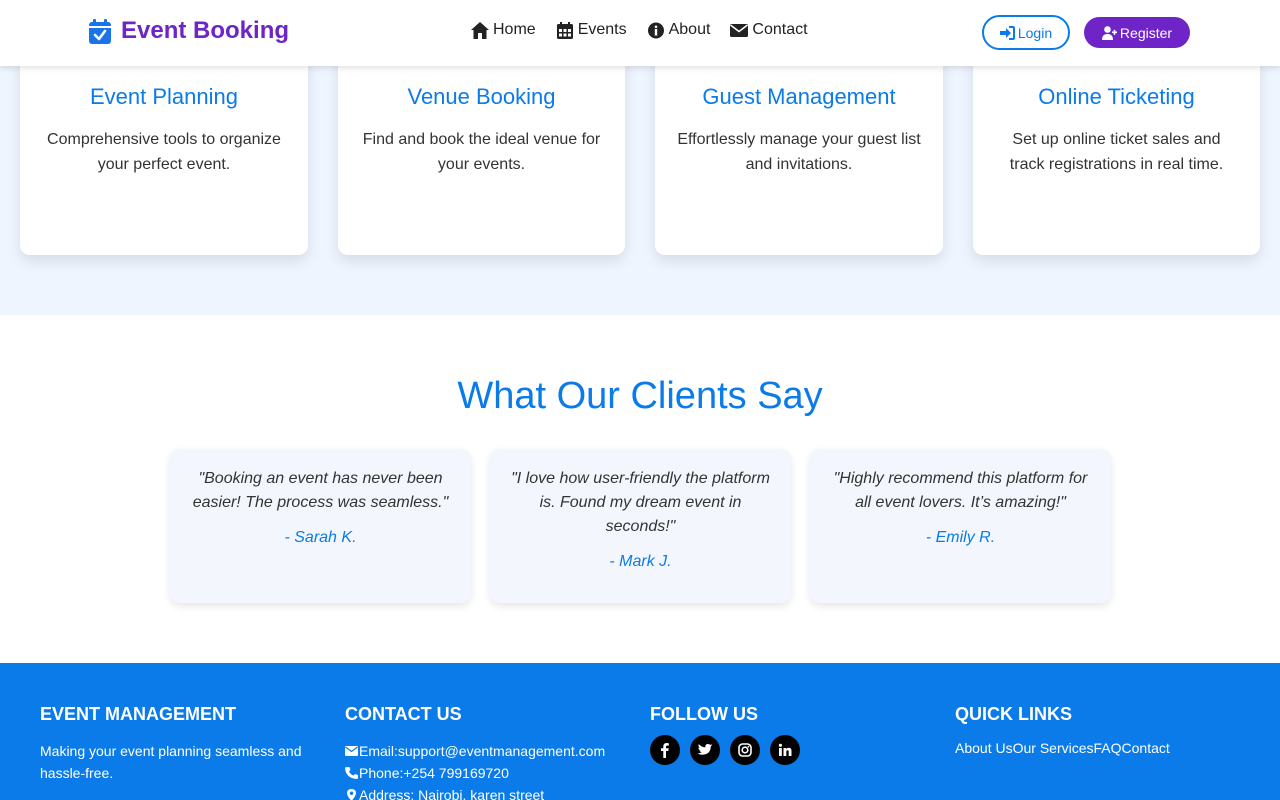  I want to click on nav-links: Home Events About Contact, so click(639, 30).